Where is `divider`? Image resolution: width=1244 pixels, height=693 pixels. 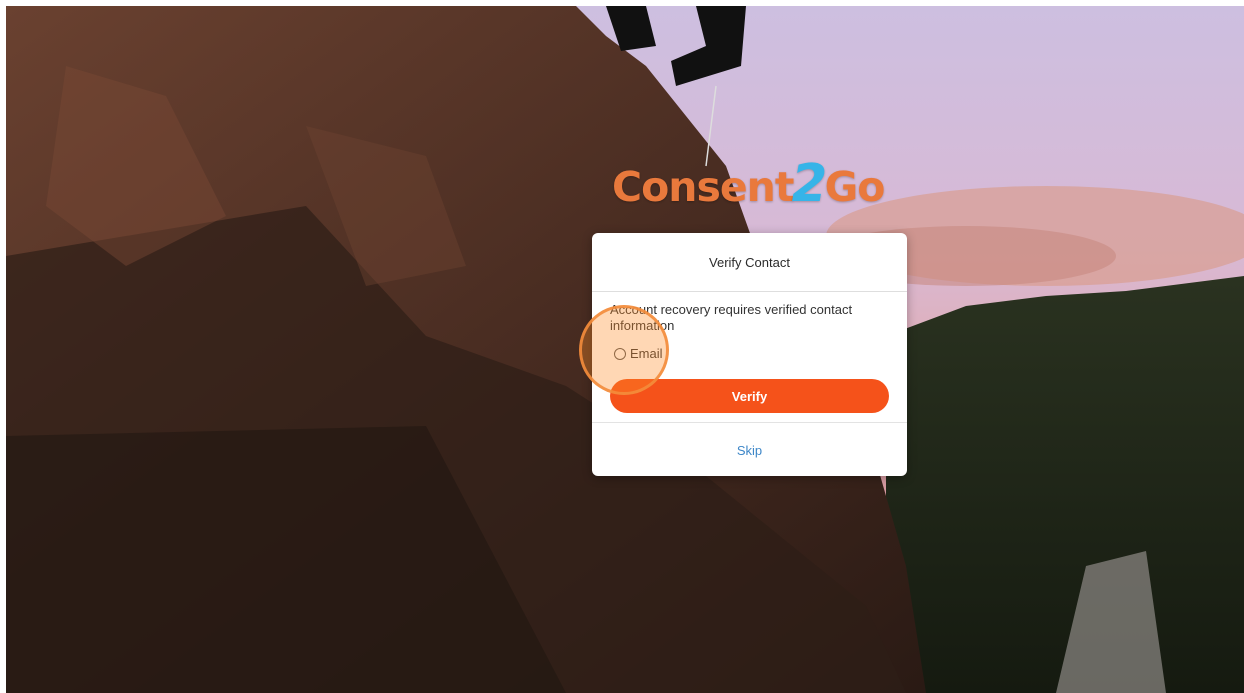 divider is located at coordinates (749, 422).